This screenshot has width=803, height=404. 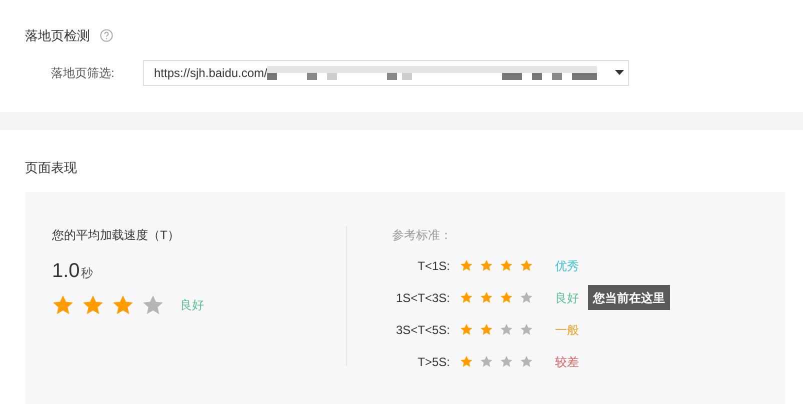 What do you see at coordinates (106, 35) in the screenshot?
I see `help-icon` at bounding box center [106, 35].